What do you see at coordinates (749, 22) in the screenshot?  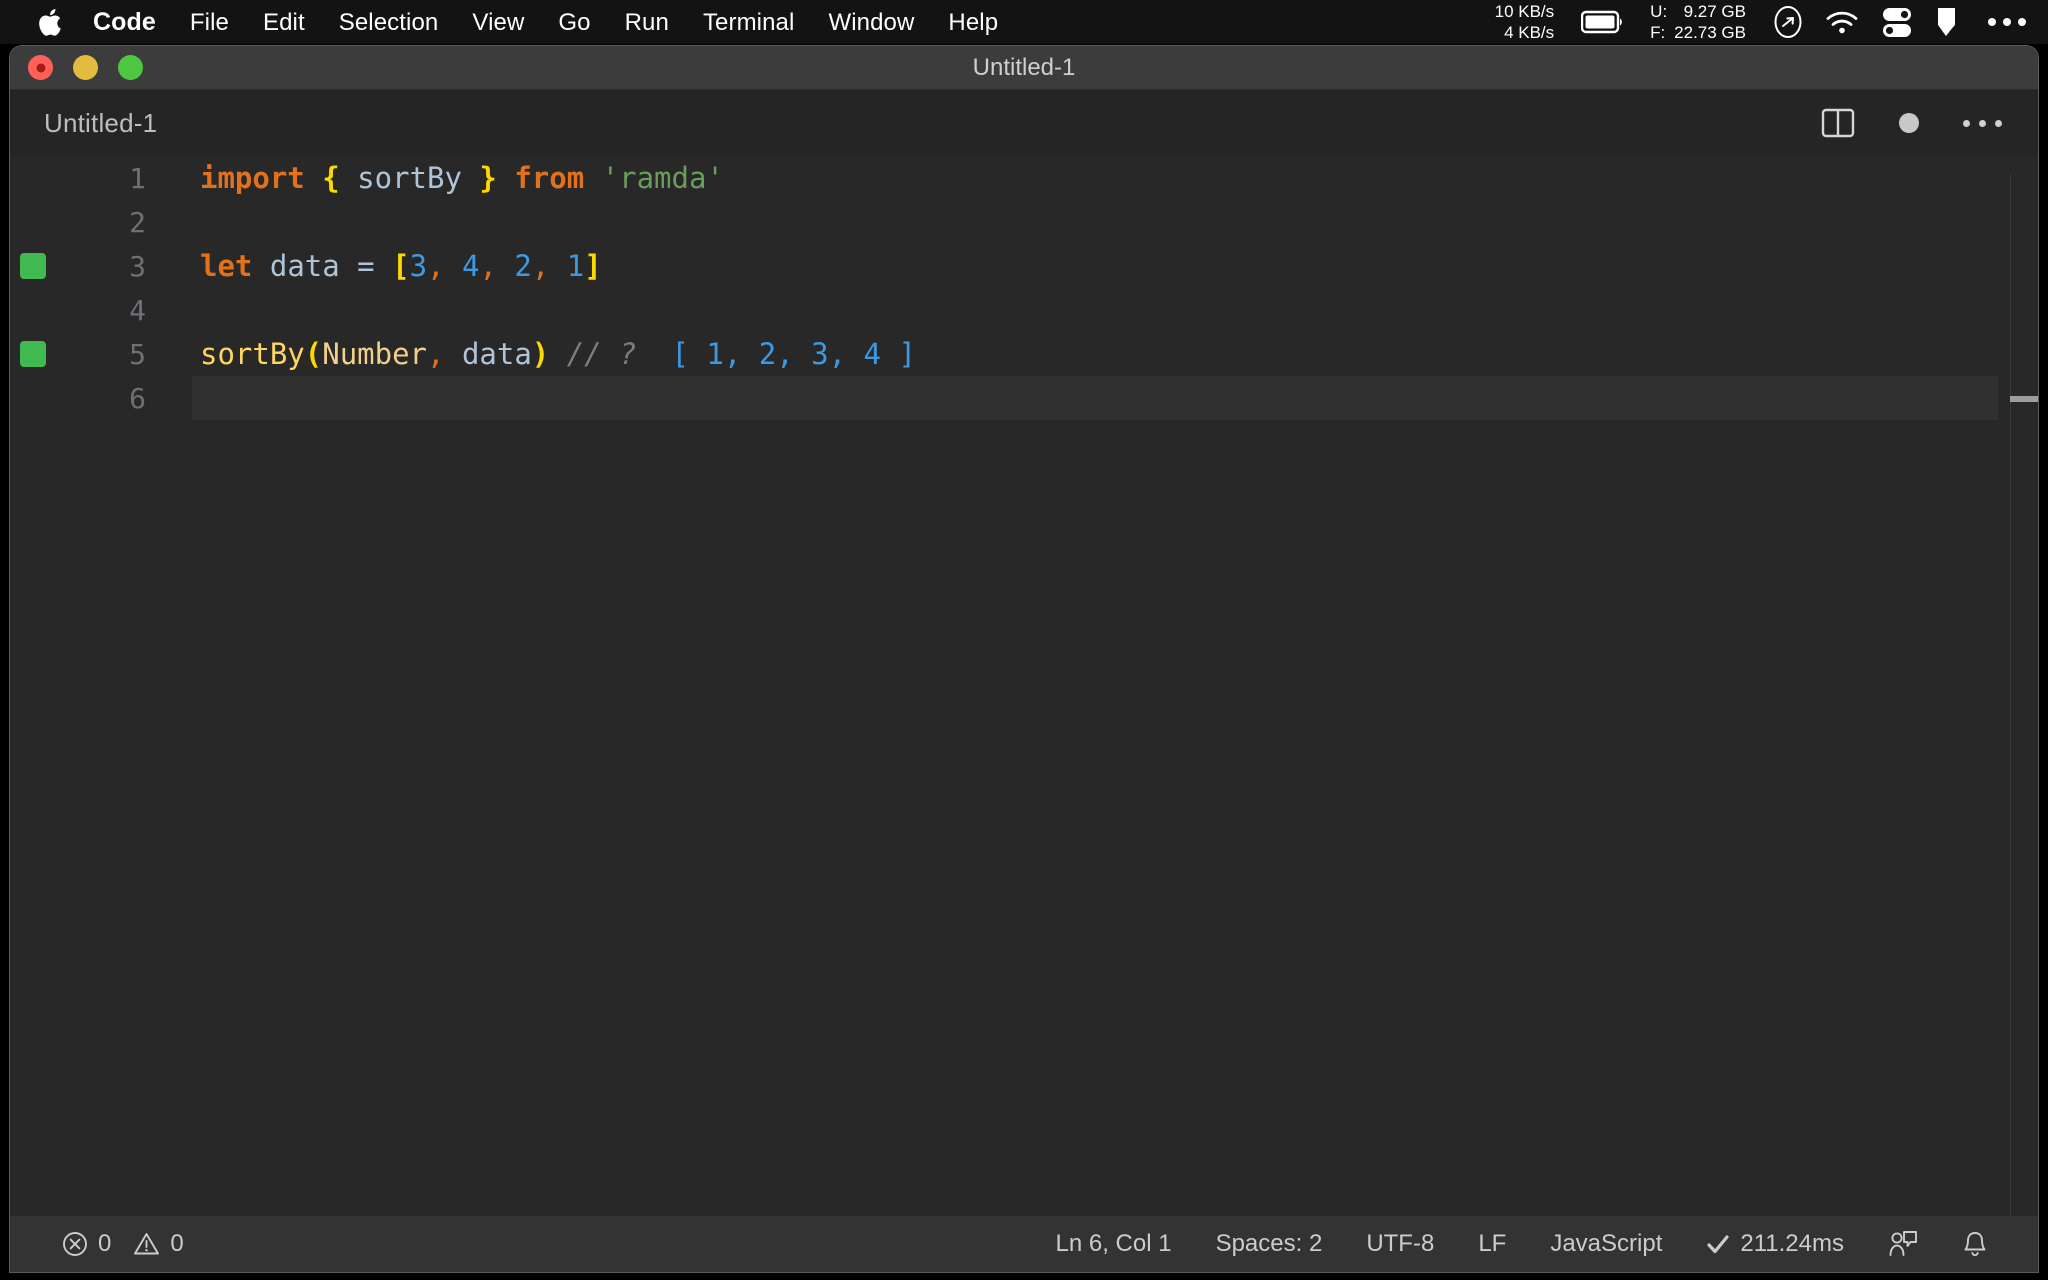 I see `menu-item-terminal: Terminal` at bounding box center [749, 22].